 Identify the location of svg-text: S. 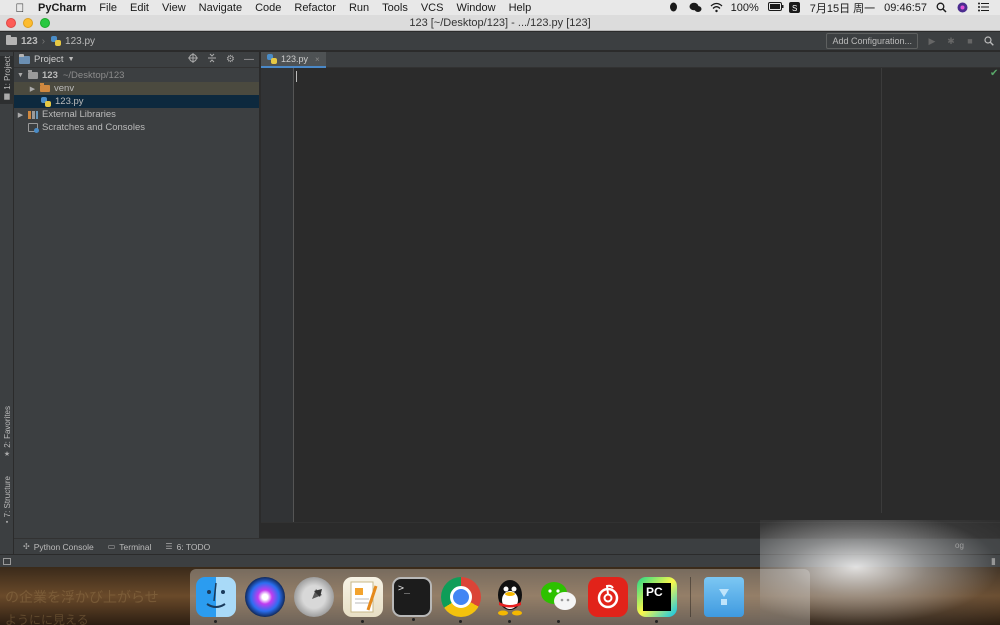
(794, 8).